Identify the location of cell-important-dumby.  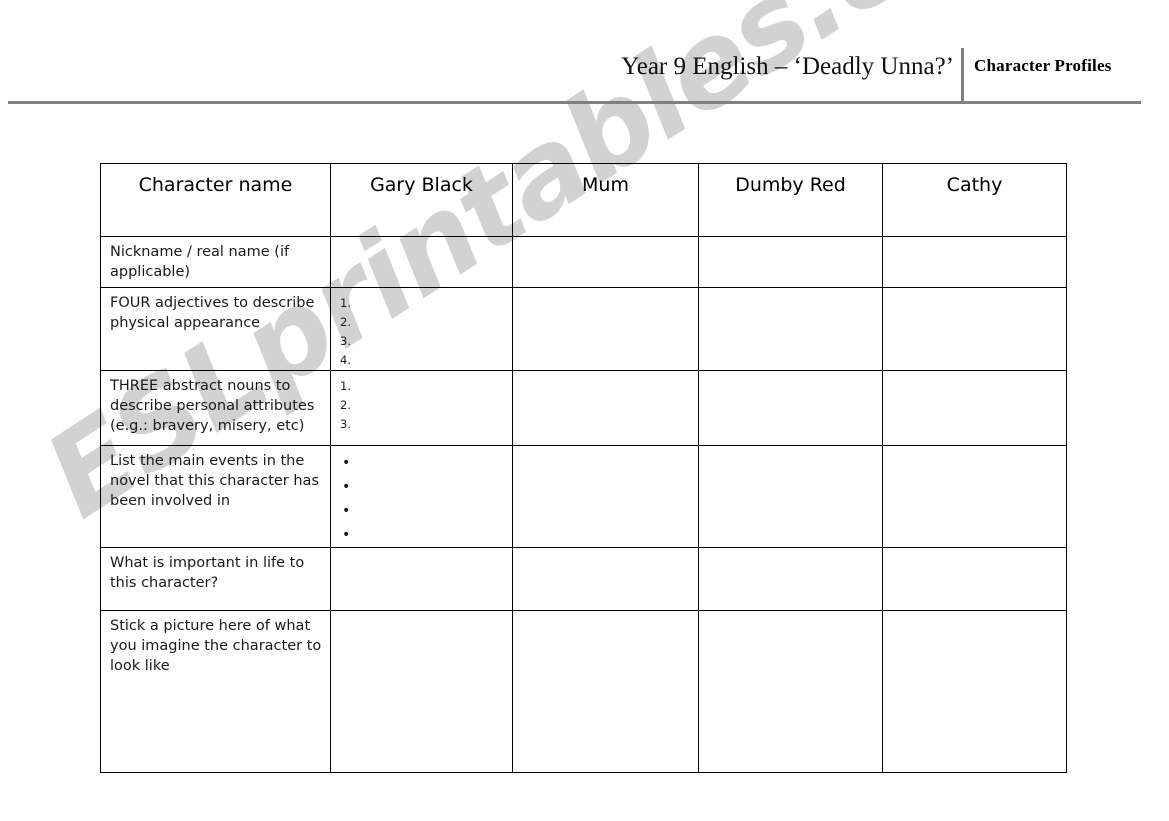
(790, 579).